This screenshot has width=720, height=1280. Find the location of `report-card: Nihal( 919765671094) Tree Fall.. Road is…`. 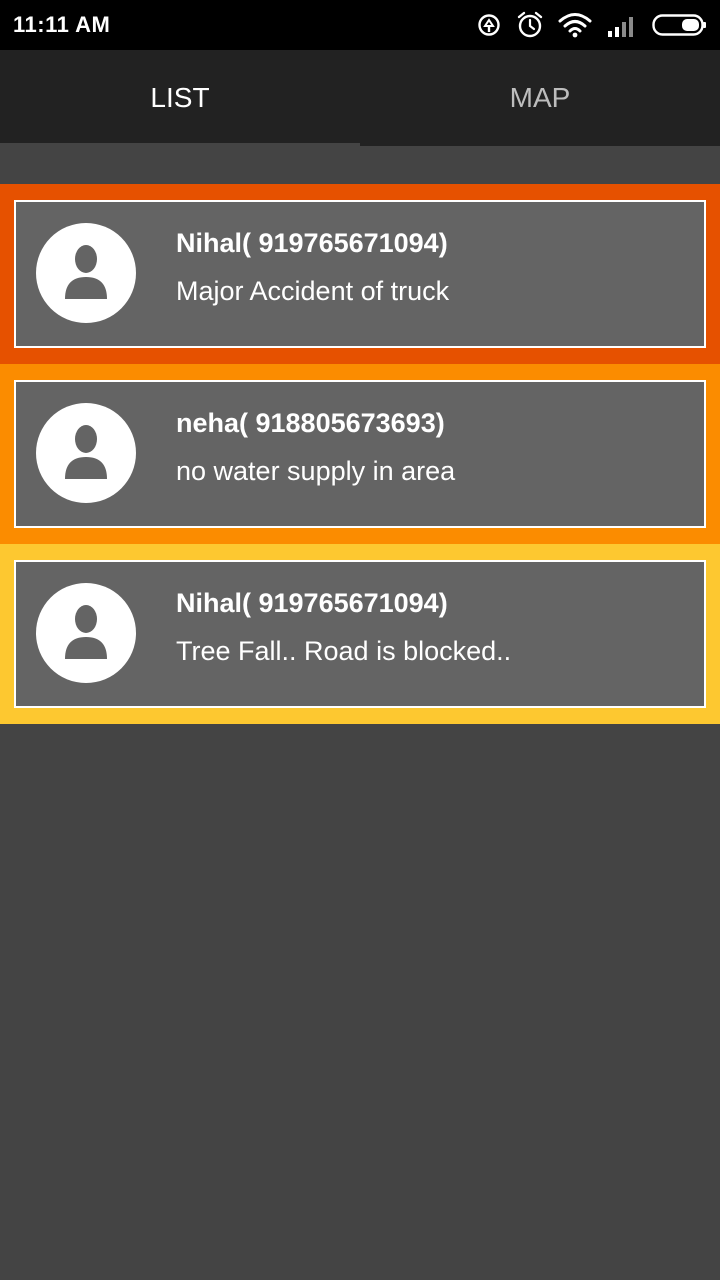

report-card: Nihal( 919765671094) Tree Fall.. Road is… is located at coordinates (360, 634).